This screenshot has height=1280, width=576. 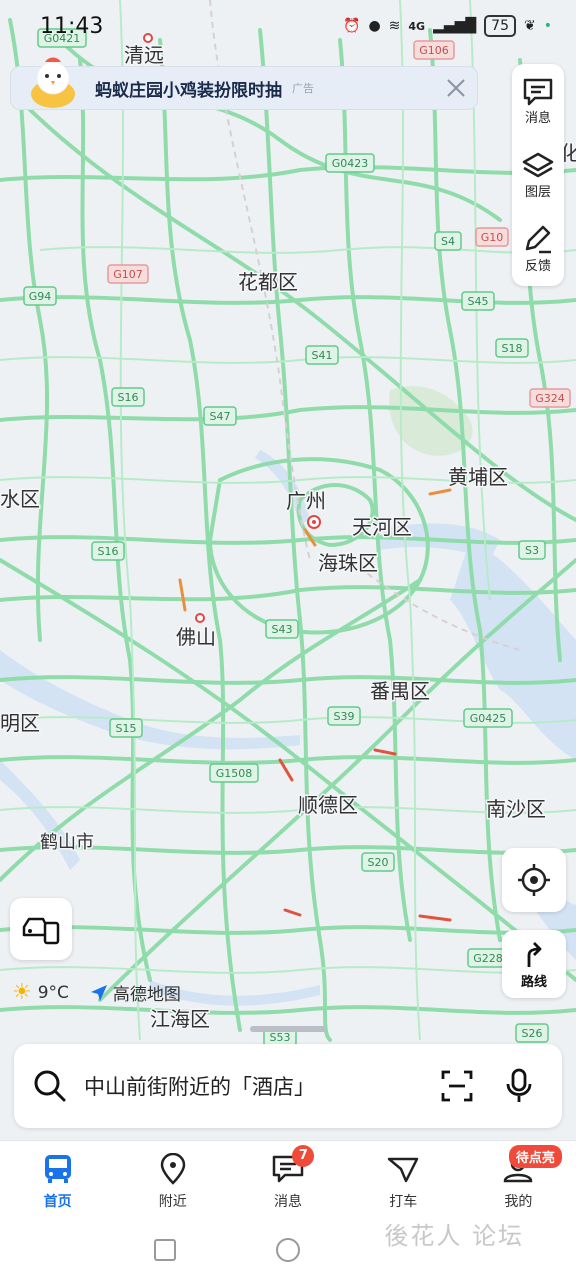 I want to click on temperature: 9°C, so click(x=53, y=992).